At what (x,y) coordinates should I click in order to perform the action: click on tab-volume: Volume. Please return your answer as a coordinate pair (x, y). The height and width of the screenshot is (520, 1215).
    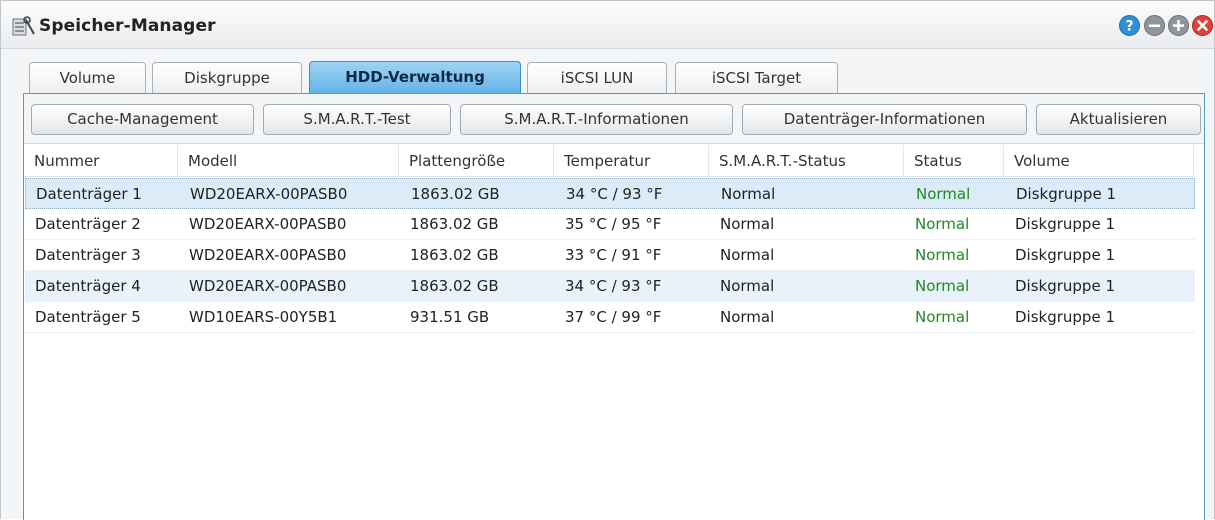
    Looking at the image, I should click on (87, 78).